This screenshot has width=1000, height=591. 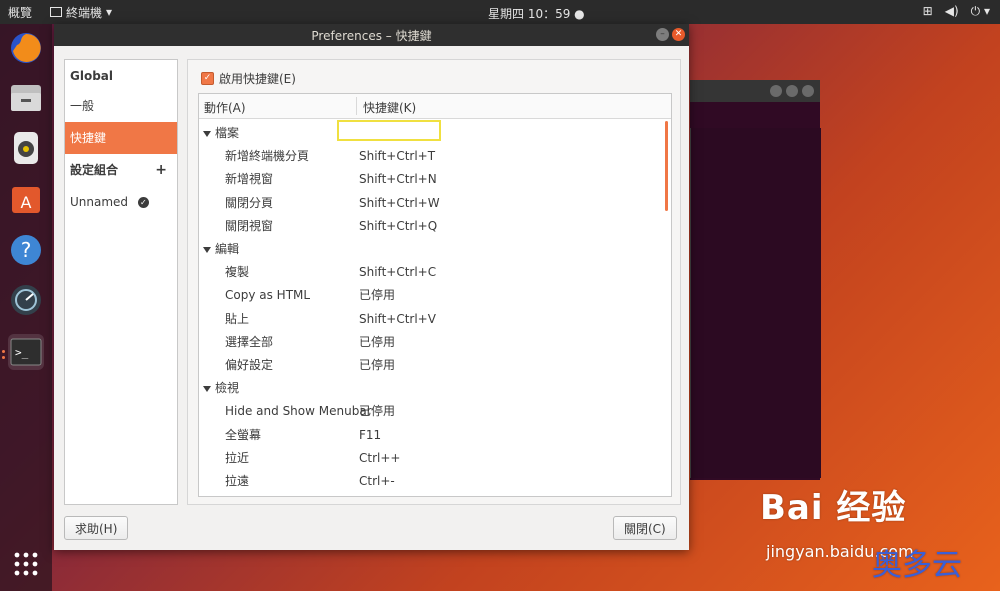 I want to click on scrollbar, so click(x=666, y=166).